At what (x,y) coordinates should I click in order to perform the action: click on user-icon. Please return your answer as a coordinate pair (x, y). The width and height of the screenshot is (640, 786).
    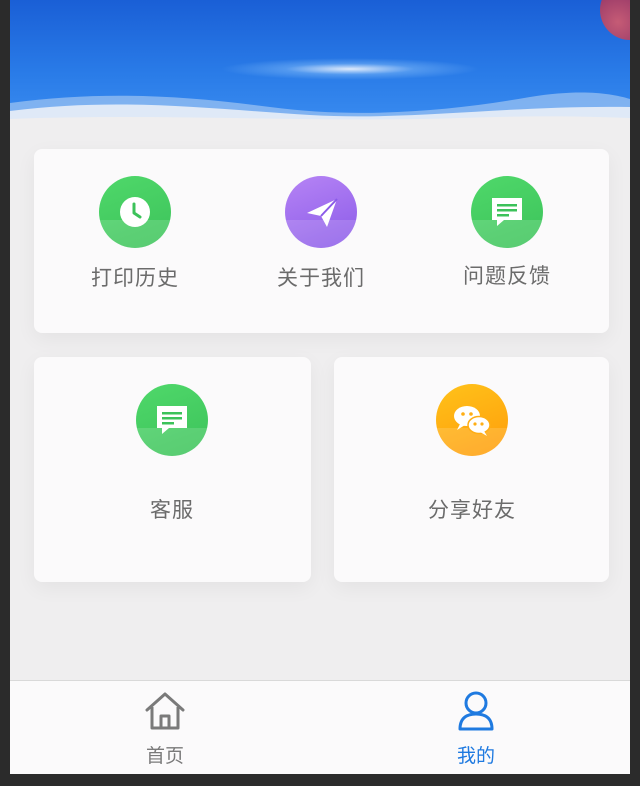
    Looking at the image, I should click on (476, 711).